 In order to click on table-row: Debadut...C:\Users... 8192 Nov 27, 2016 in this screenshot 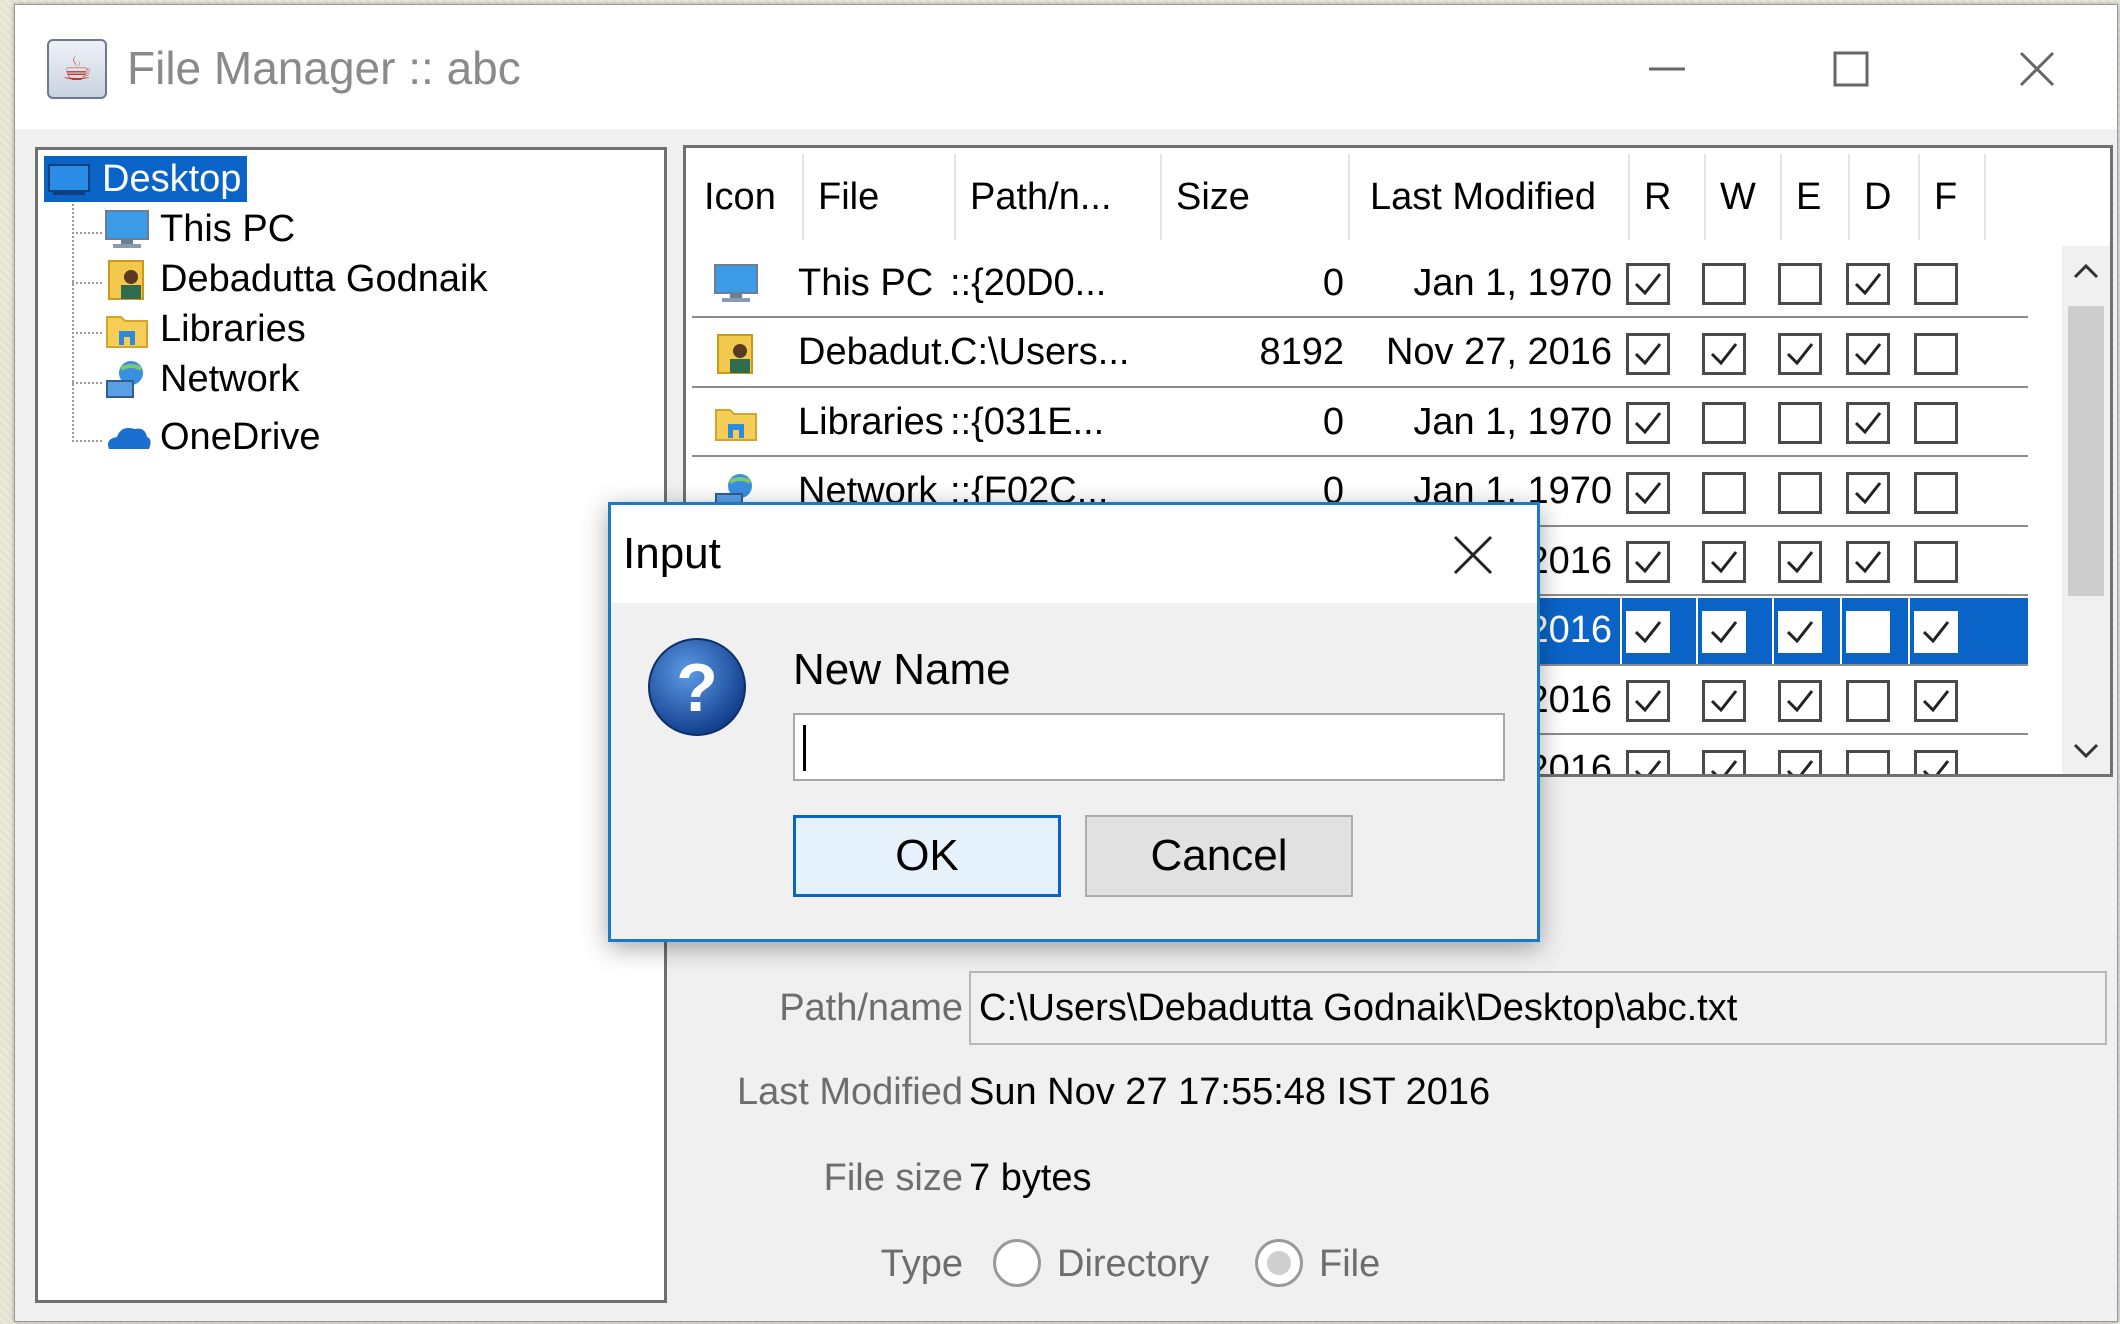, I will do `click(1360, 354)`.